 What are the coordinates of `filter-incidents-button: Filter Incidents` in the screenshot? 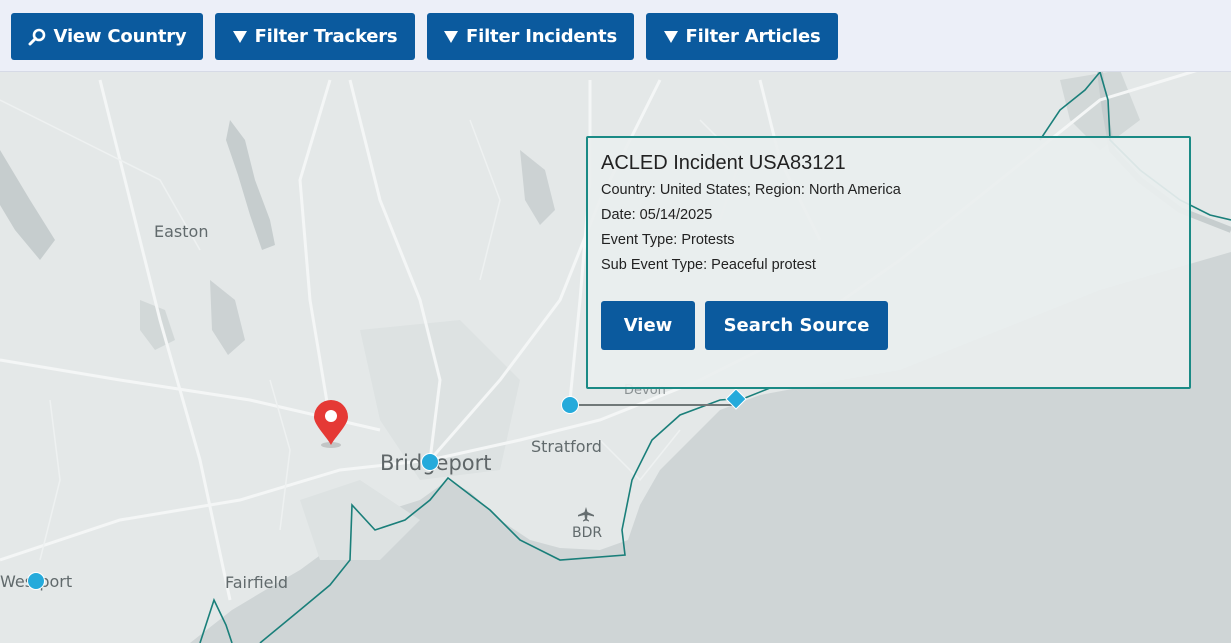 It's located at (530, 36).